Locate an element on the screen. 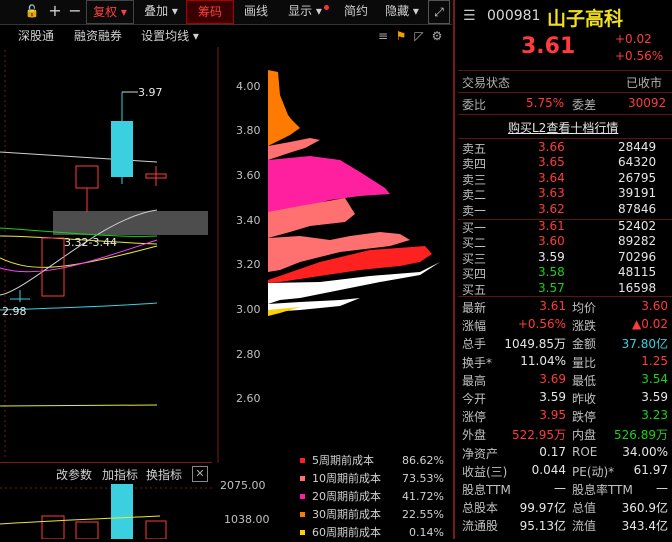  legend-value: 73.53% is located at coordinates (423, 478).